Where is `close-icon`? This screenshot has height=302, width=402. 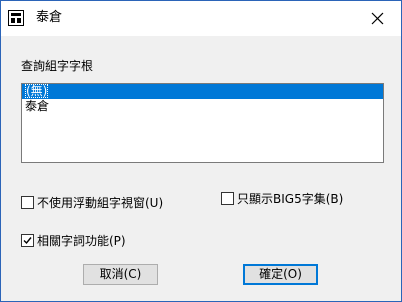
close-icon is located at coordinates (377, 18).